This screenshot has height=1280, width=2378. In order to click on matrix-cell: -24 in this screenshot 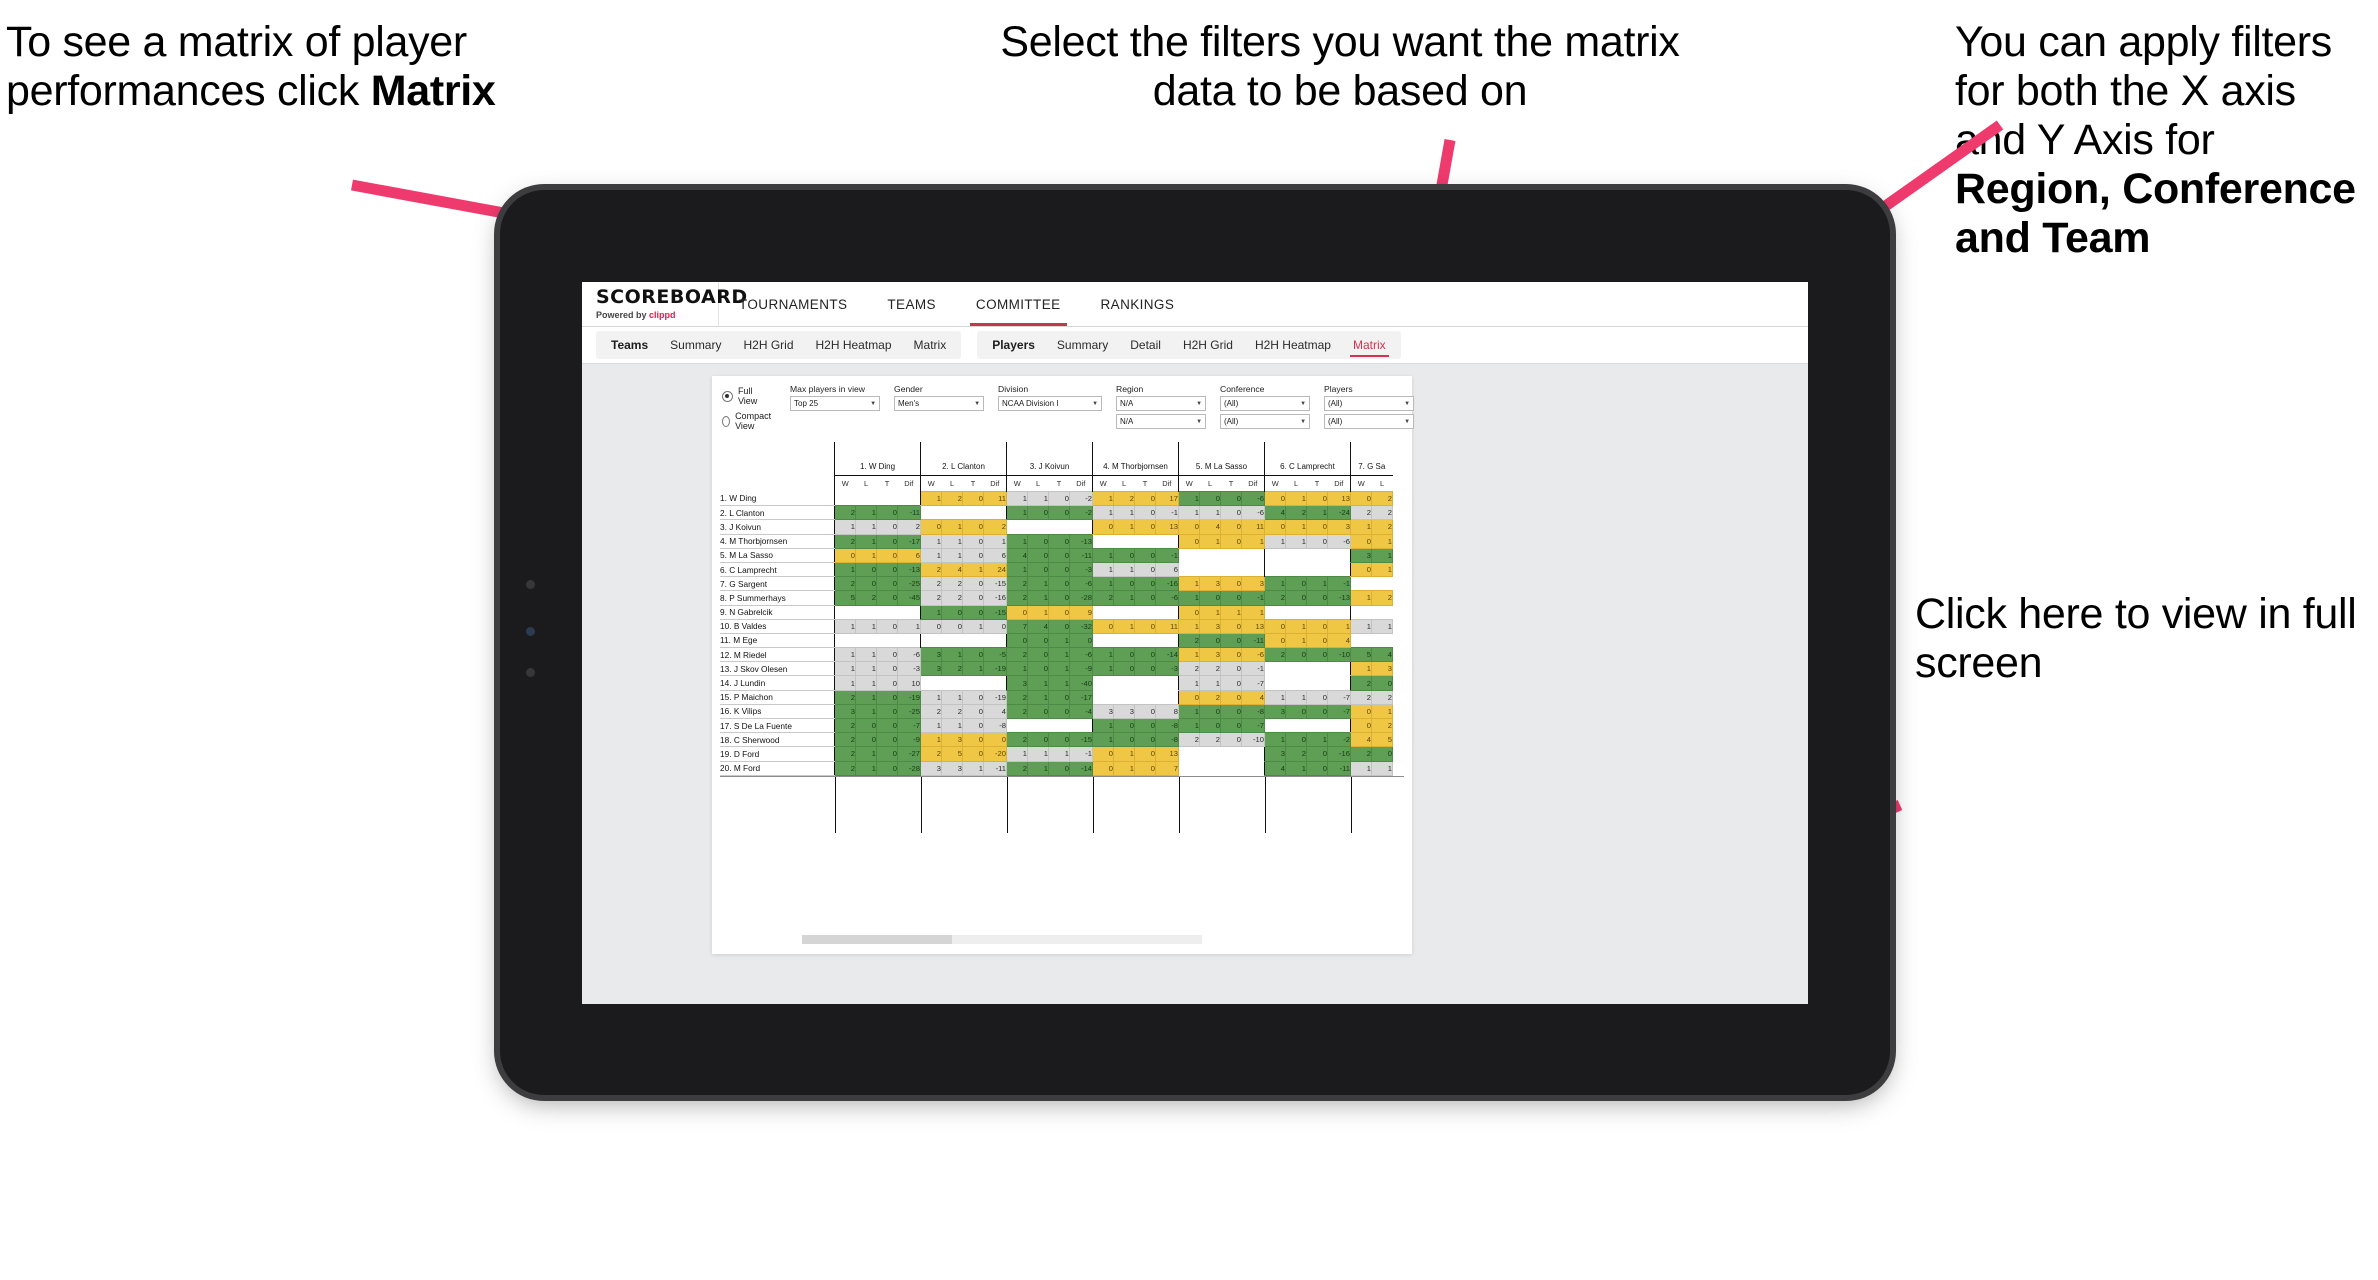, I will do `click(1339, 513)`.